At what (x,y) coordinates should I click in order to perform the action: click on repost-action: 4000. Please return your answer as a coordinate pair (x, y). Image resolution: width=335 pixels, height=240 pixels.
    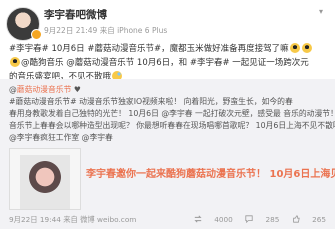
    Looking at the image, I should click on (214, 219).